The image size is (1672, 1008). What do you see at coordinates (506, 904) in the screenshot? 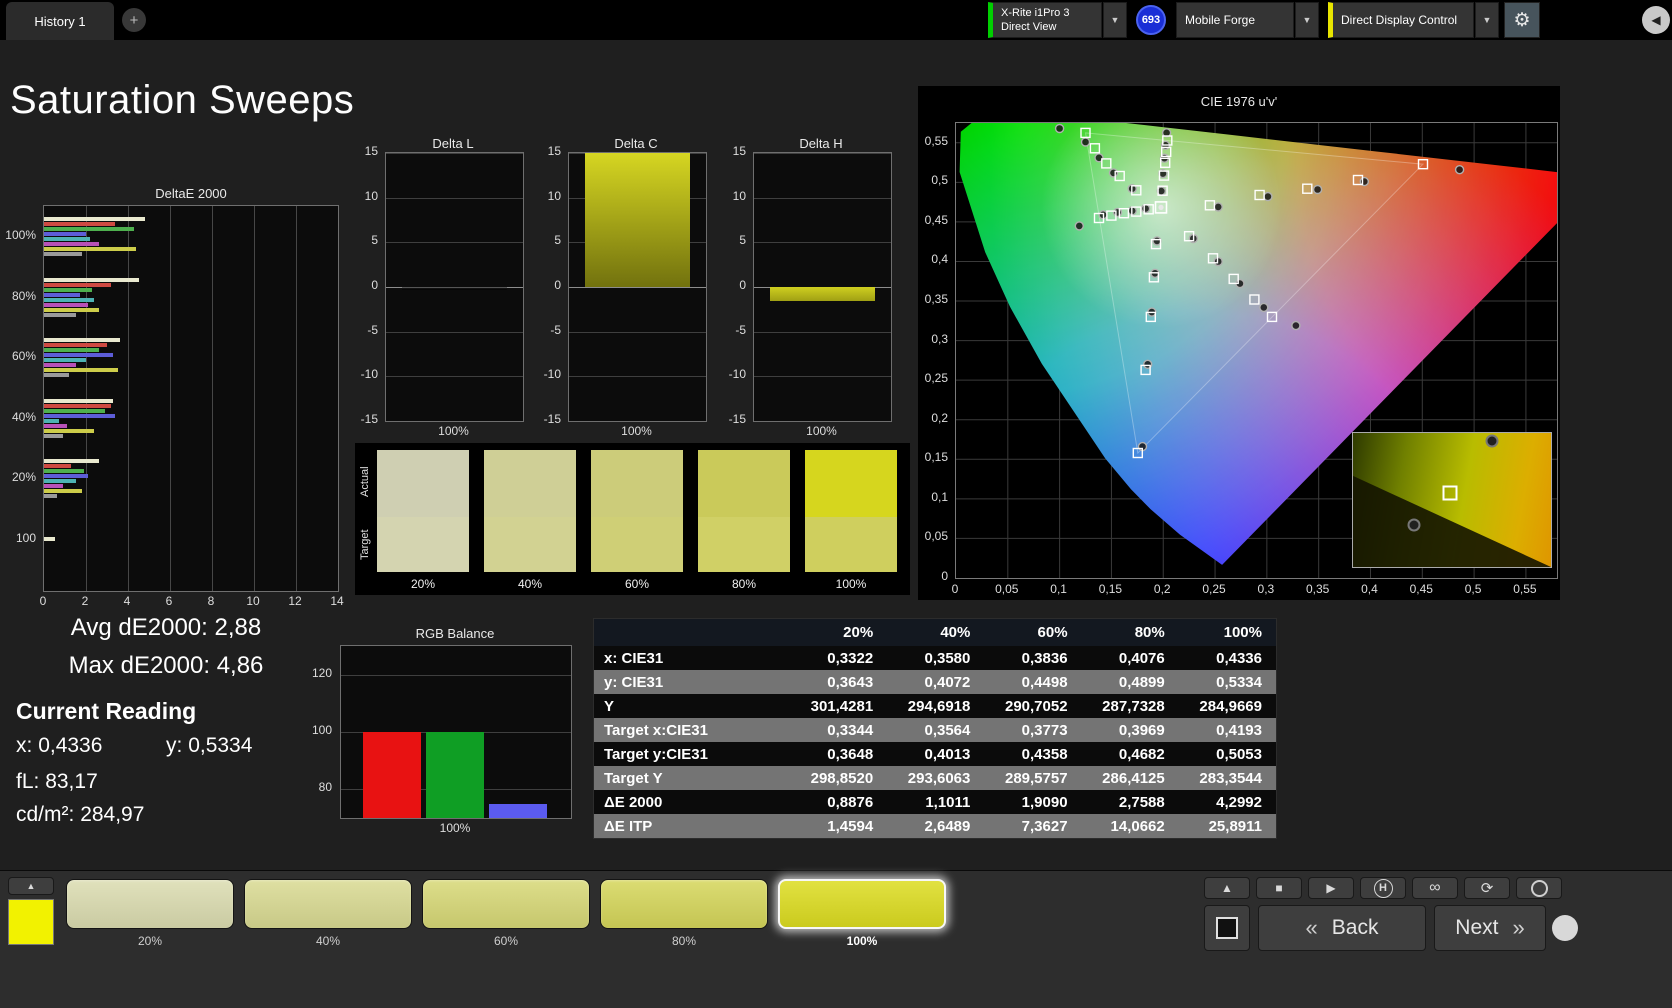
I see `saturation-patch-60%` at bounding box center [506, 904].